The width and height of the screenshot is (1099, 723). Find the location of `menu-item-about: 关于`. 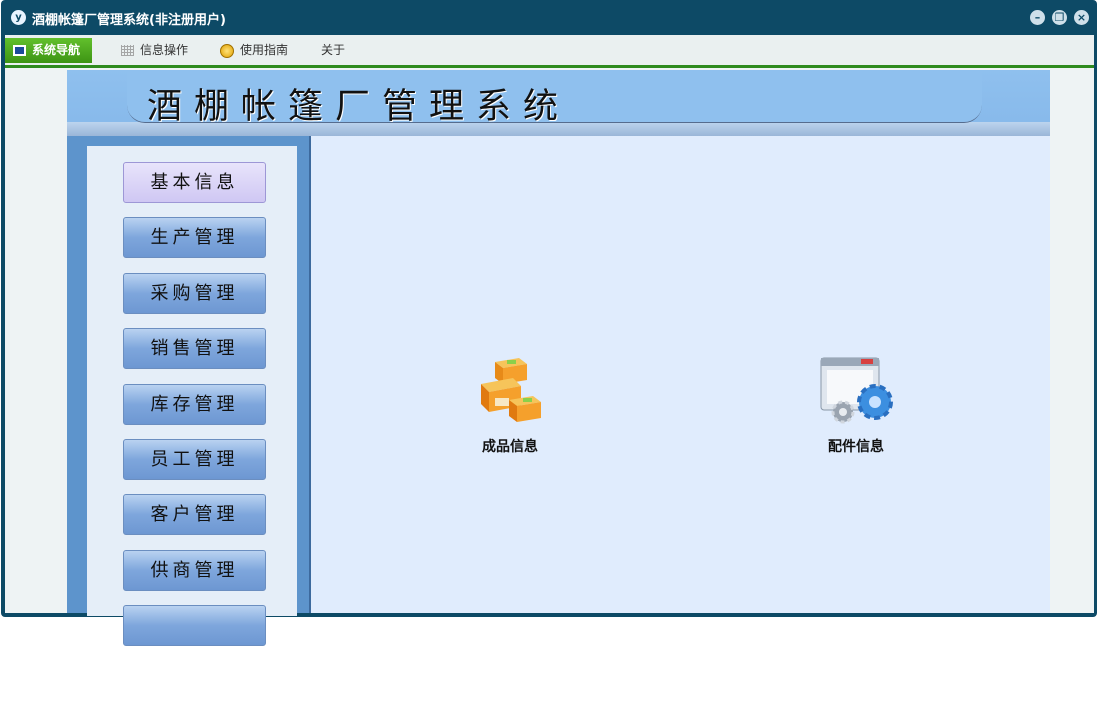

menu-item-about: 关于 is located at coordinates (333, 50).